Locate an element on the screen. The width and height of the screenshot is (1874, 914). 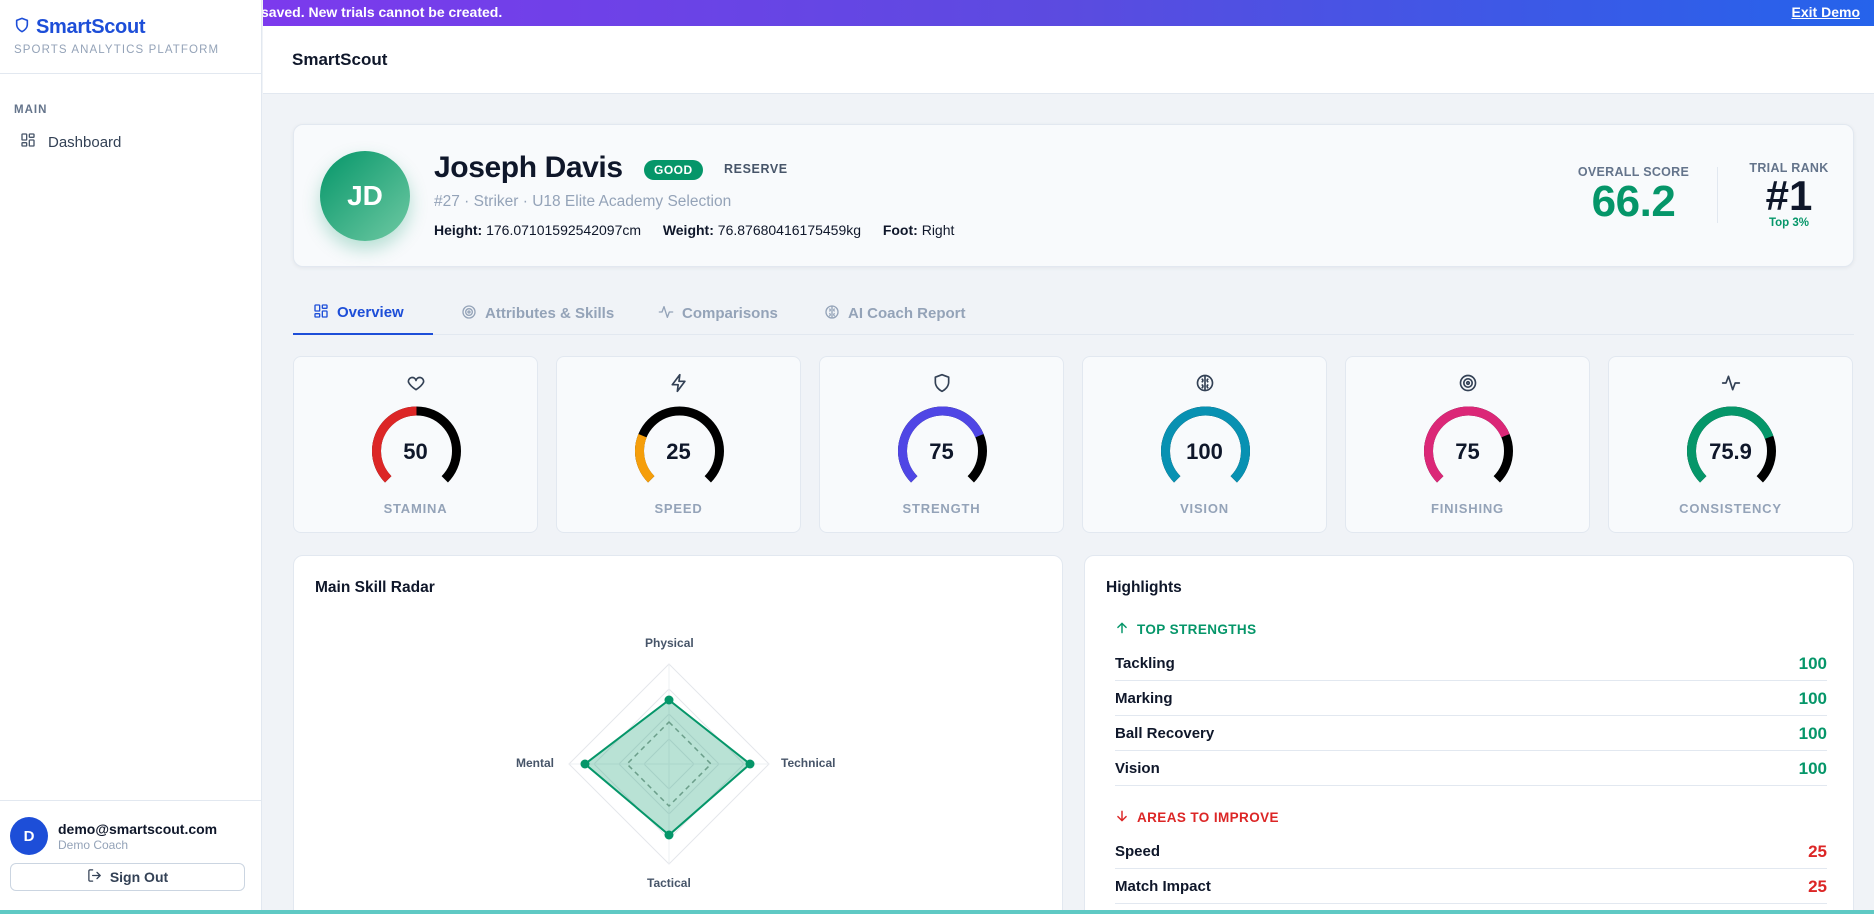
strength-name: Tackling is located at coordinates (1145, 663).